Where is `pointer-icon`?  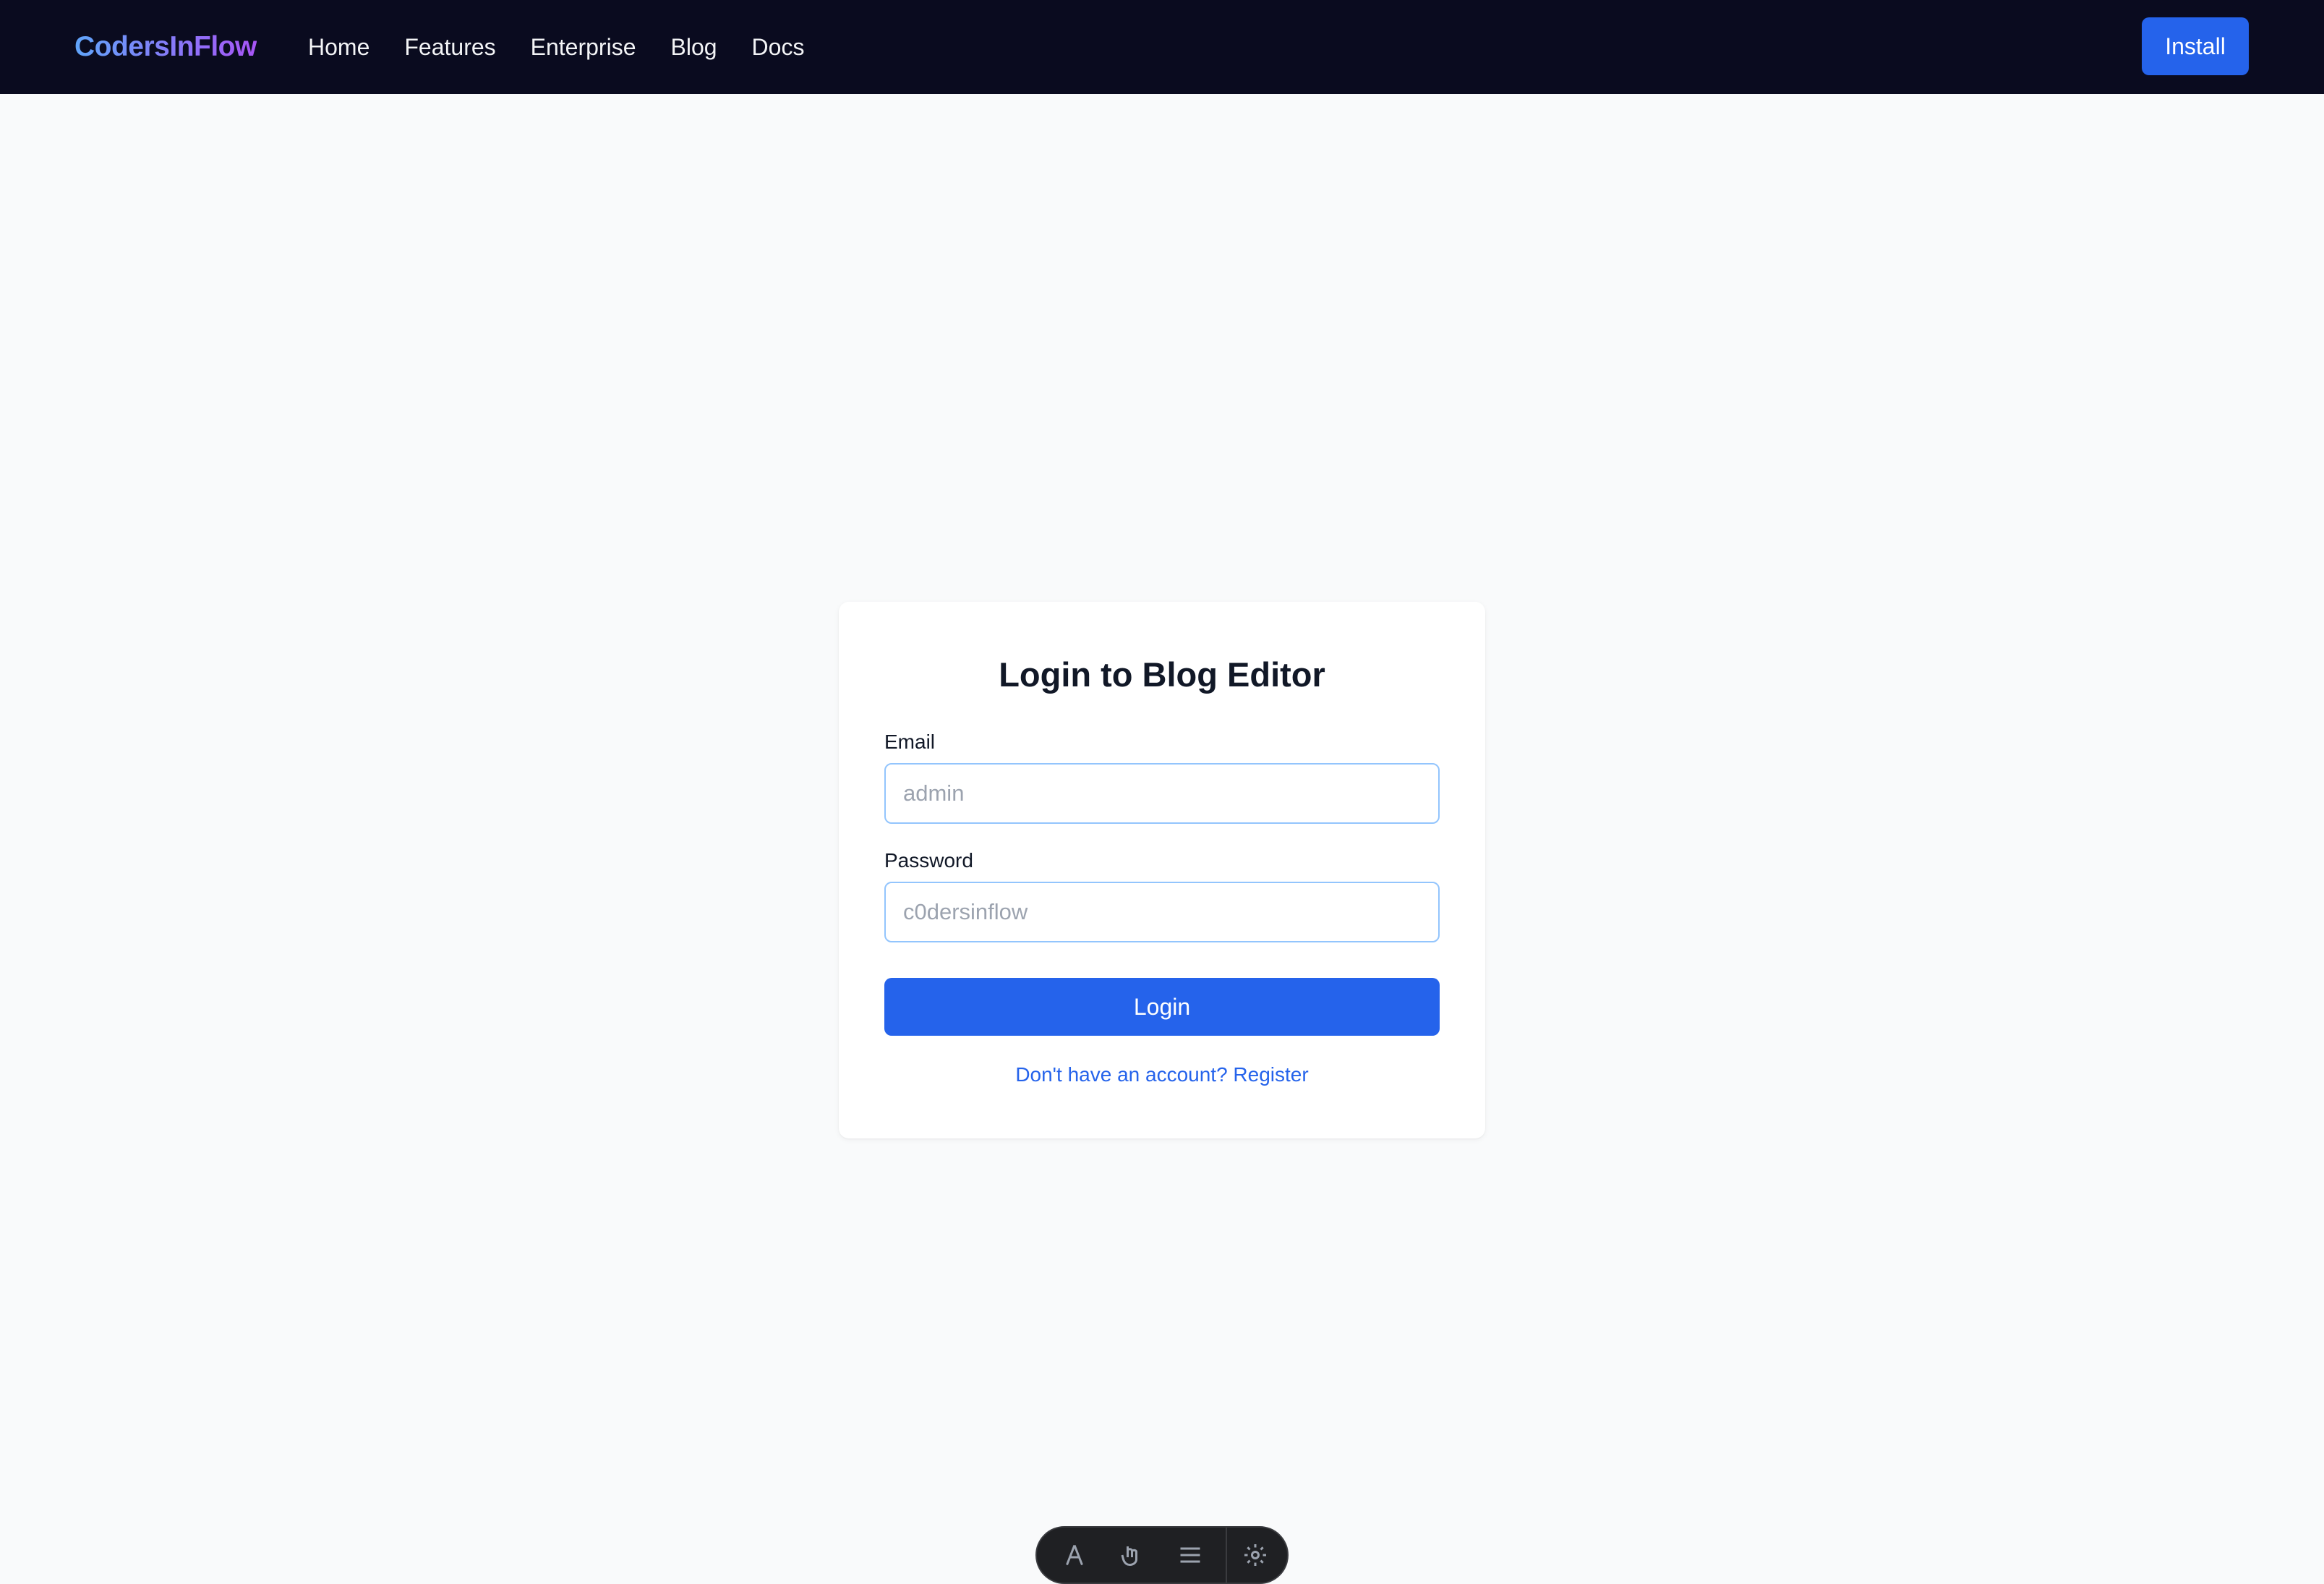
pointer-icon is located at coordinates (1131, 1555).